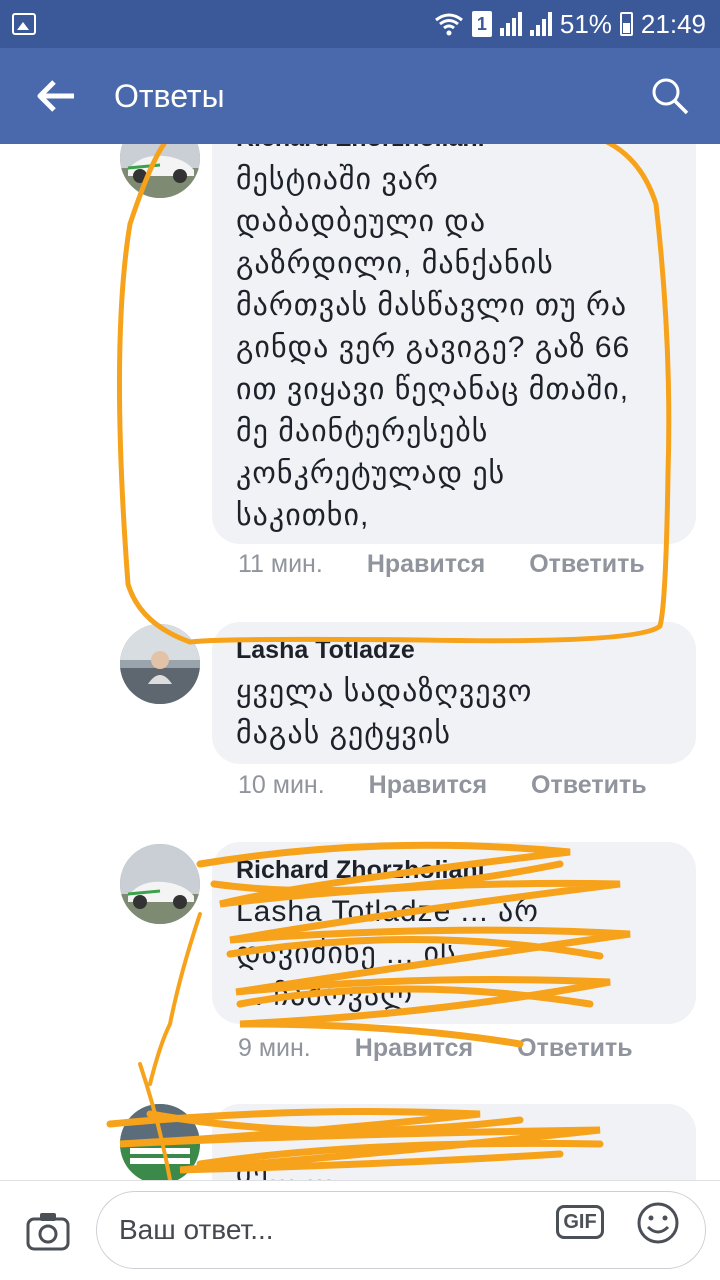 Image resolution: width=720 pixels, height=1280 pixels. What do you see at coordinates (24, 24) in the screenshot?
I see `image-notification-icon` at bounding box center [24, 24].